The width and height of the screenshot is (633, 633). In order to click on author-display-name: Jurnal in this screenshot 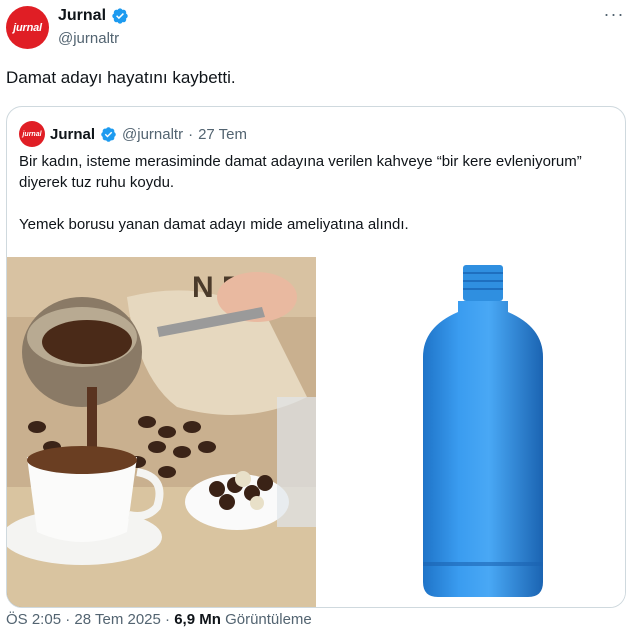, I will do `click(82, 16)`.